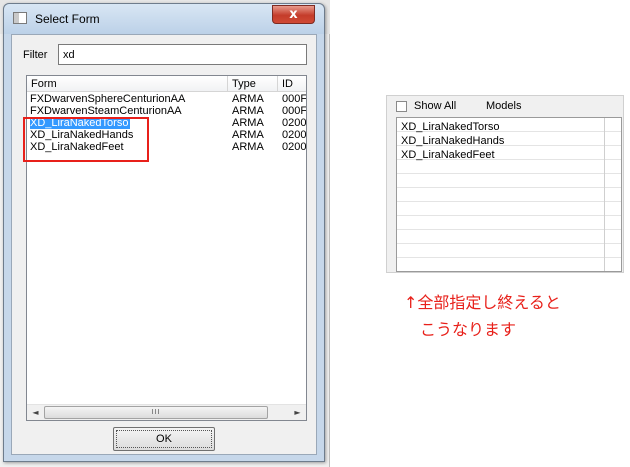 Image resolution: width=630 pixels, height=467 pixels. I want to click on window-icon, so click(20, 18).